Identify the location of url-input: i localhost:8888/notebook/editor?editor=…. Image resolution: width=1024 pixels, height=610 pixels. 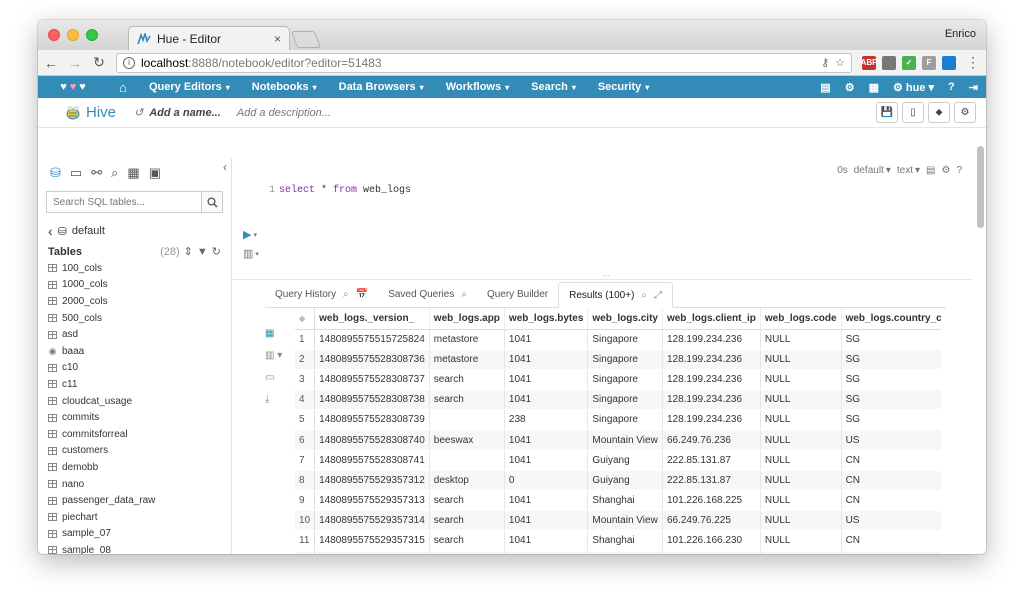
(484, 62).